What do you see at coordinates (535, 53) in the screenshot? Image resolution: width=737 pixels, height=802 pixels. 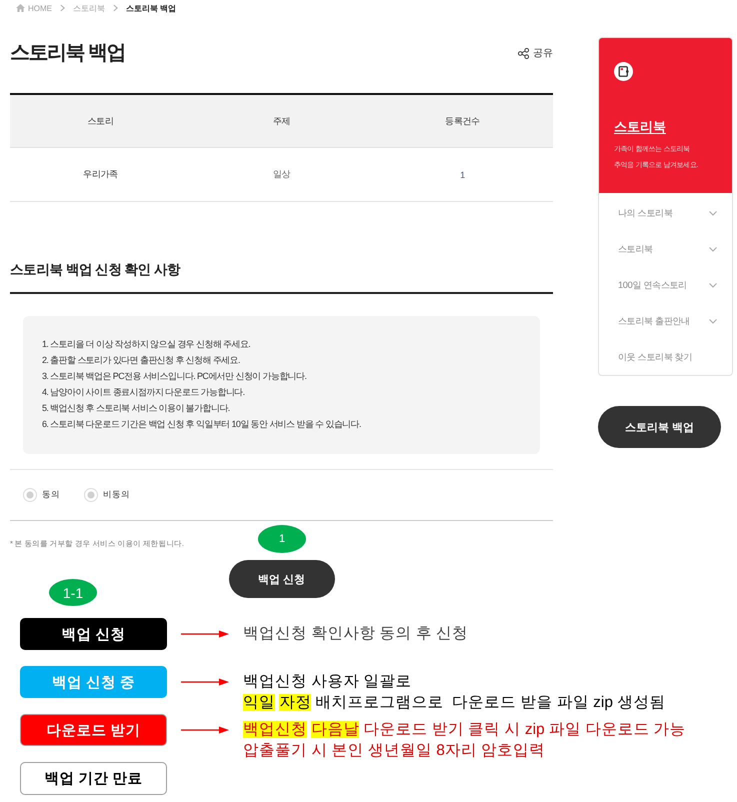 I see `share-button: 공유` at bounding box center [535, 53].